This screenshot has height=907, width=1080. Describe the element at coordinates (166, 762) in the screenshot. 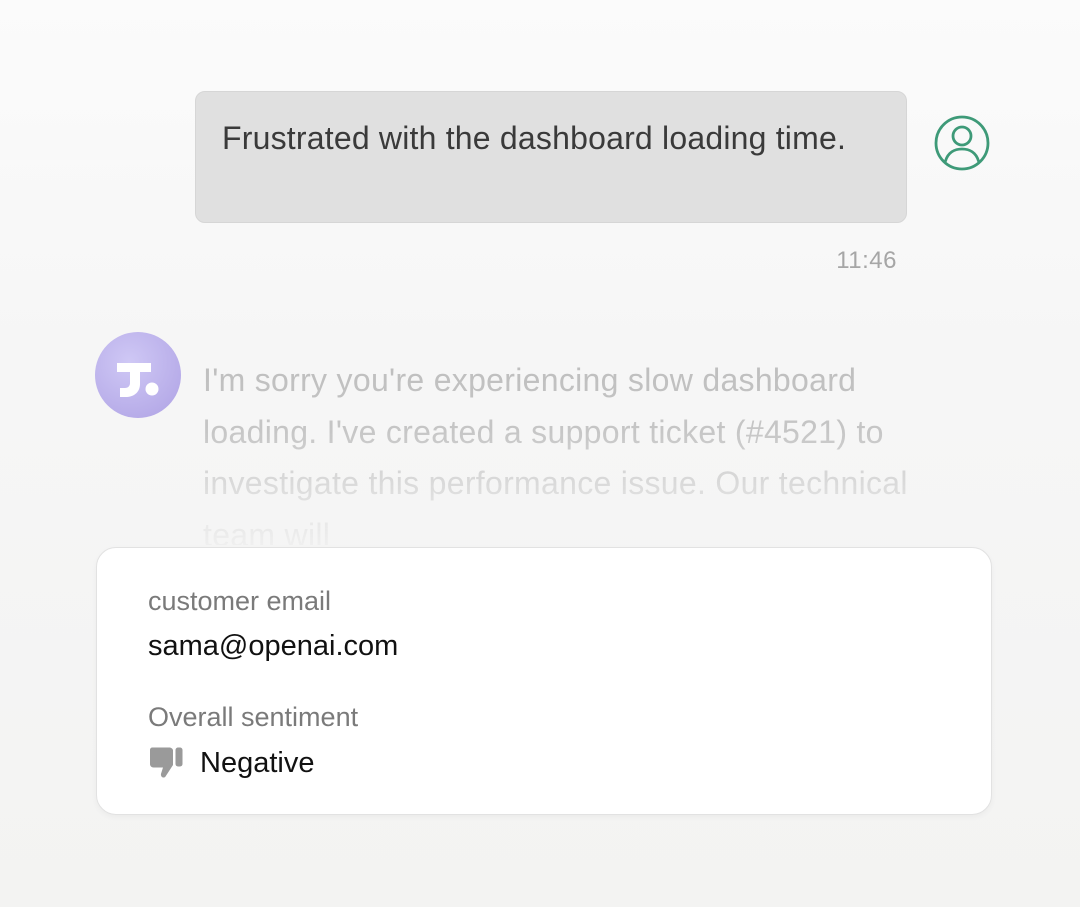

I see `thumbs-down-icon` at that location.